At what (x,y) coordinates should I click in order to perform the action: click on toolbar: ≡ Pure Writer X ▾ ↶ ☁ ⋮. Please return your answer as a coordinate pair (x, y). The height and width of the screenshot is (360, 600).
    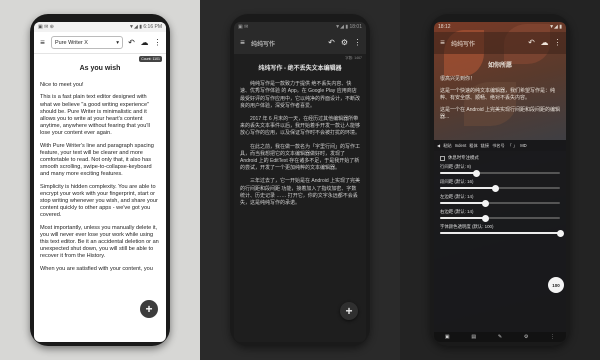
    Looking at the image, I should click on (100, 43).